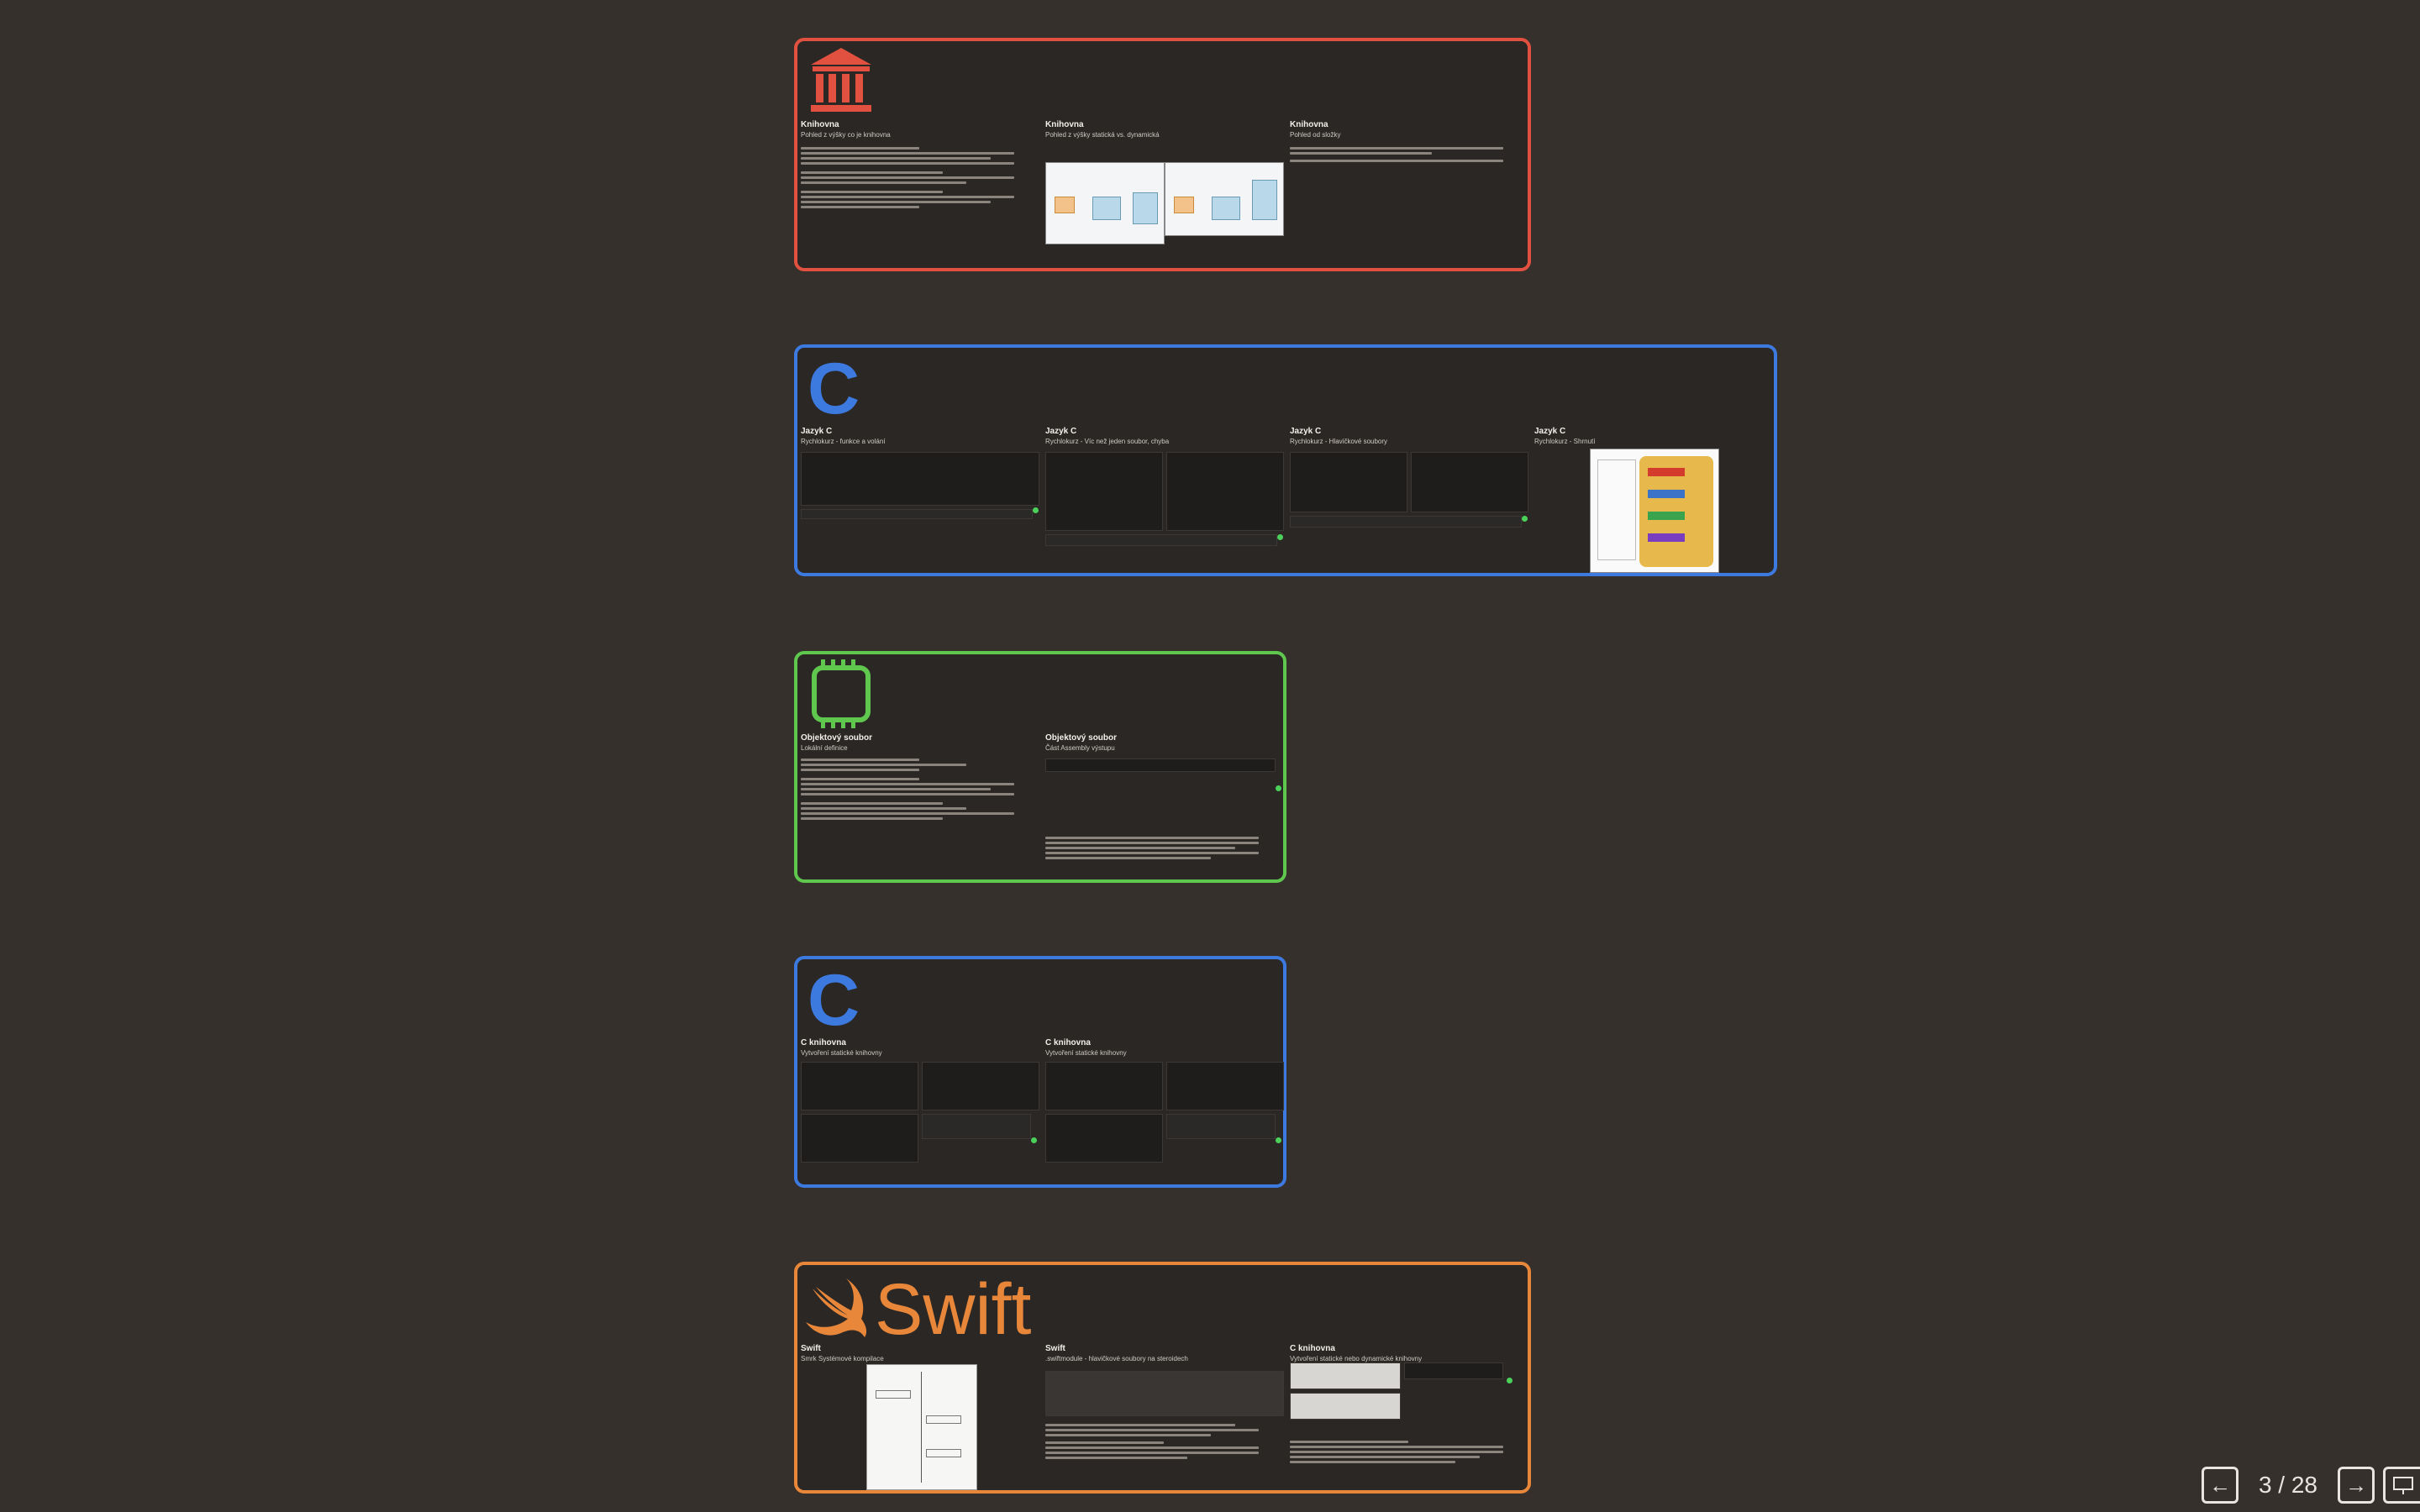  I want to click on compiler-flow-diagram, so click(922, 1427).